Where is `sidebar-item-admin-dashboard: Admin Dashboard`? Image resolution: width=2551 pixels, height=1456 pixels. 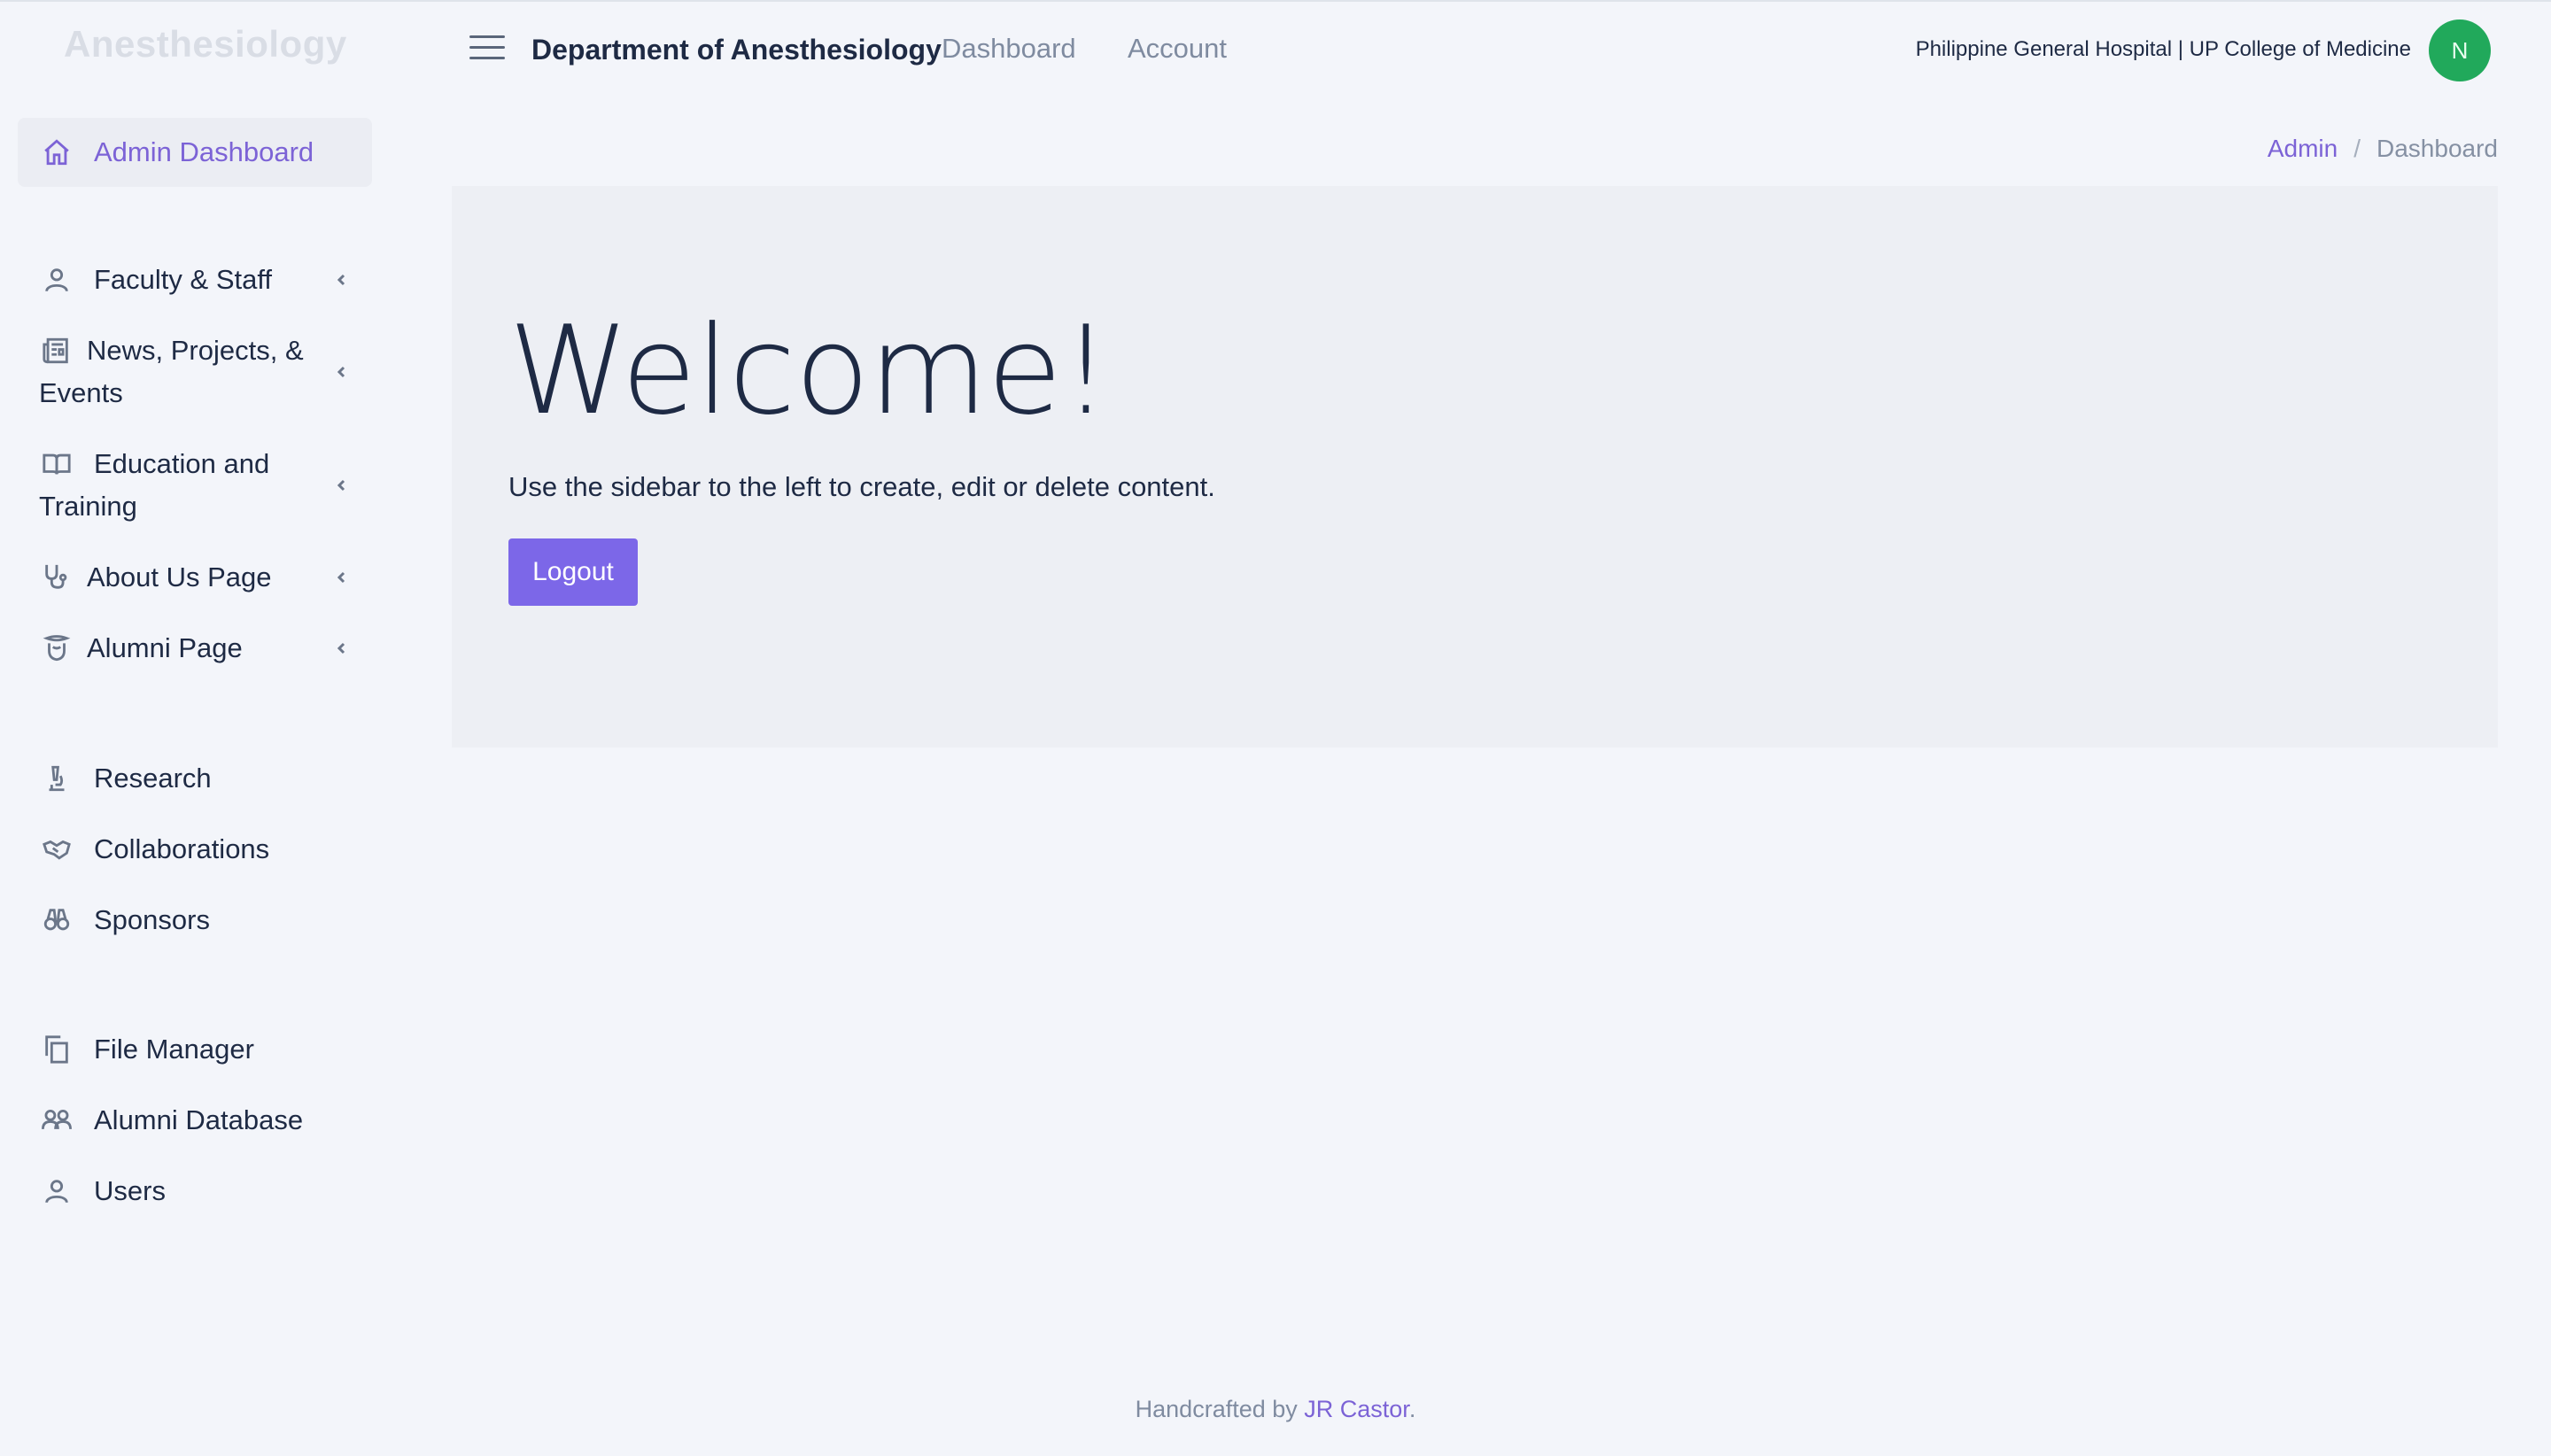
sidebar-item-admin-dashboard: Admin Dashboard is located at coordinates (195, 152).